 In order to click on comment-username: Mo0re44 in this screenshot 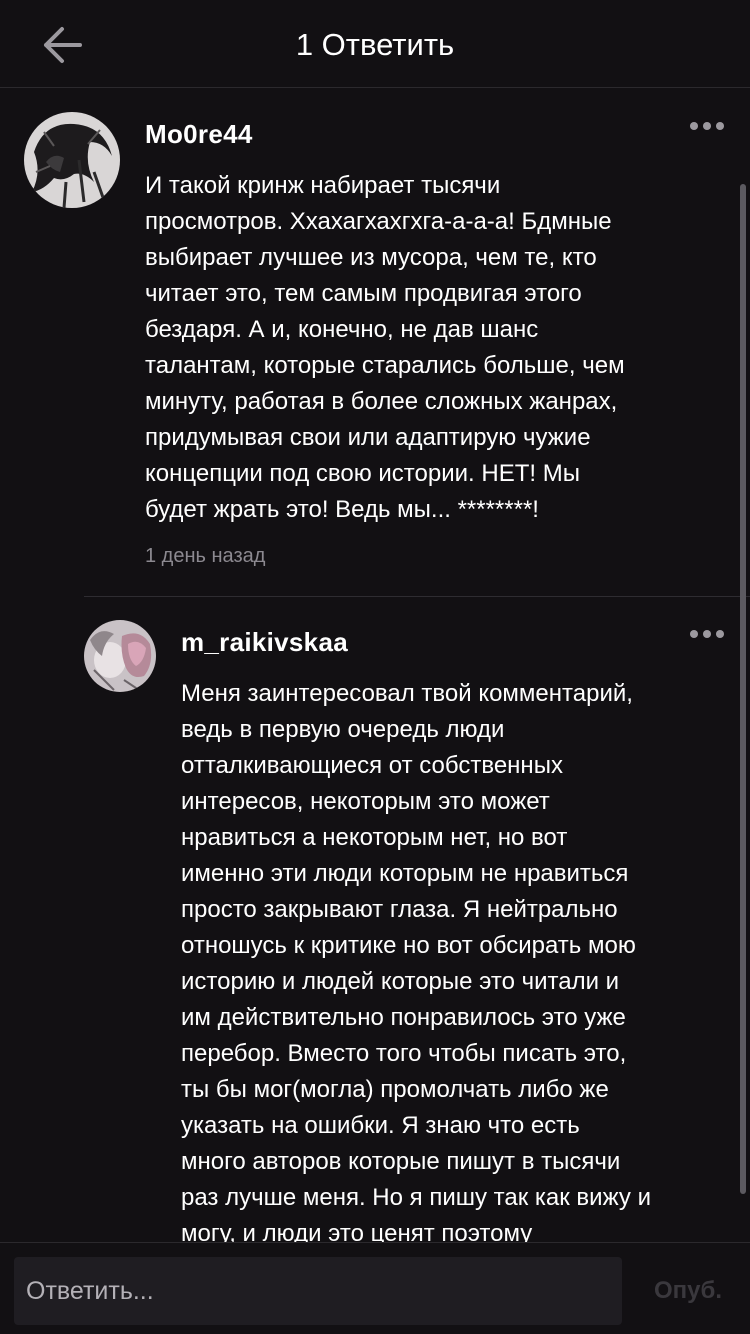, I will do `click(199, 134)`.